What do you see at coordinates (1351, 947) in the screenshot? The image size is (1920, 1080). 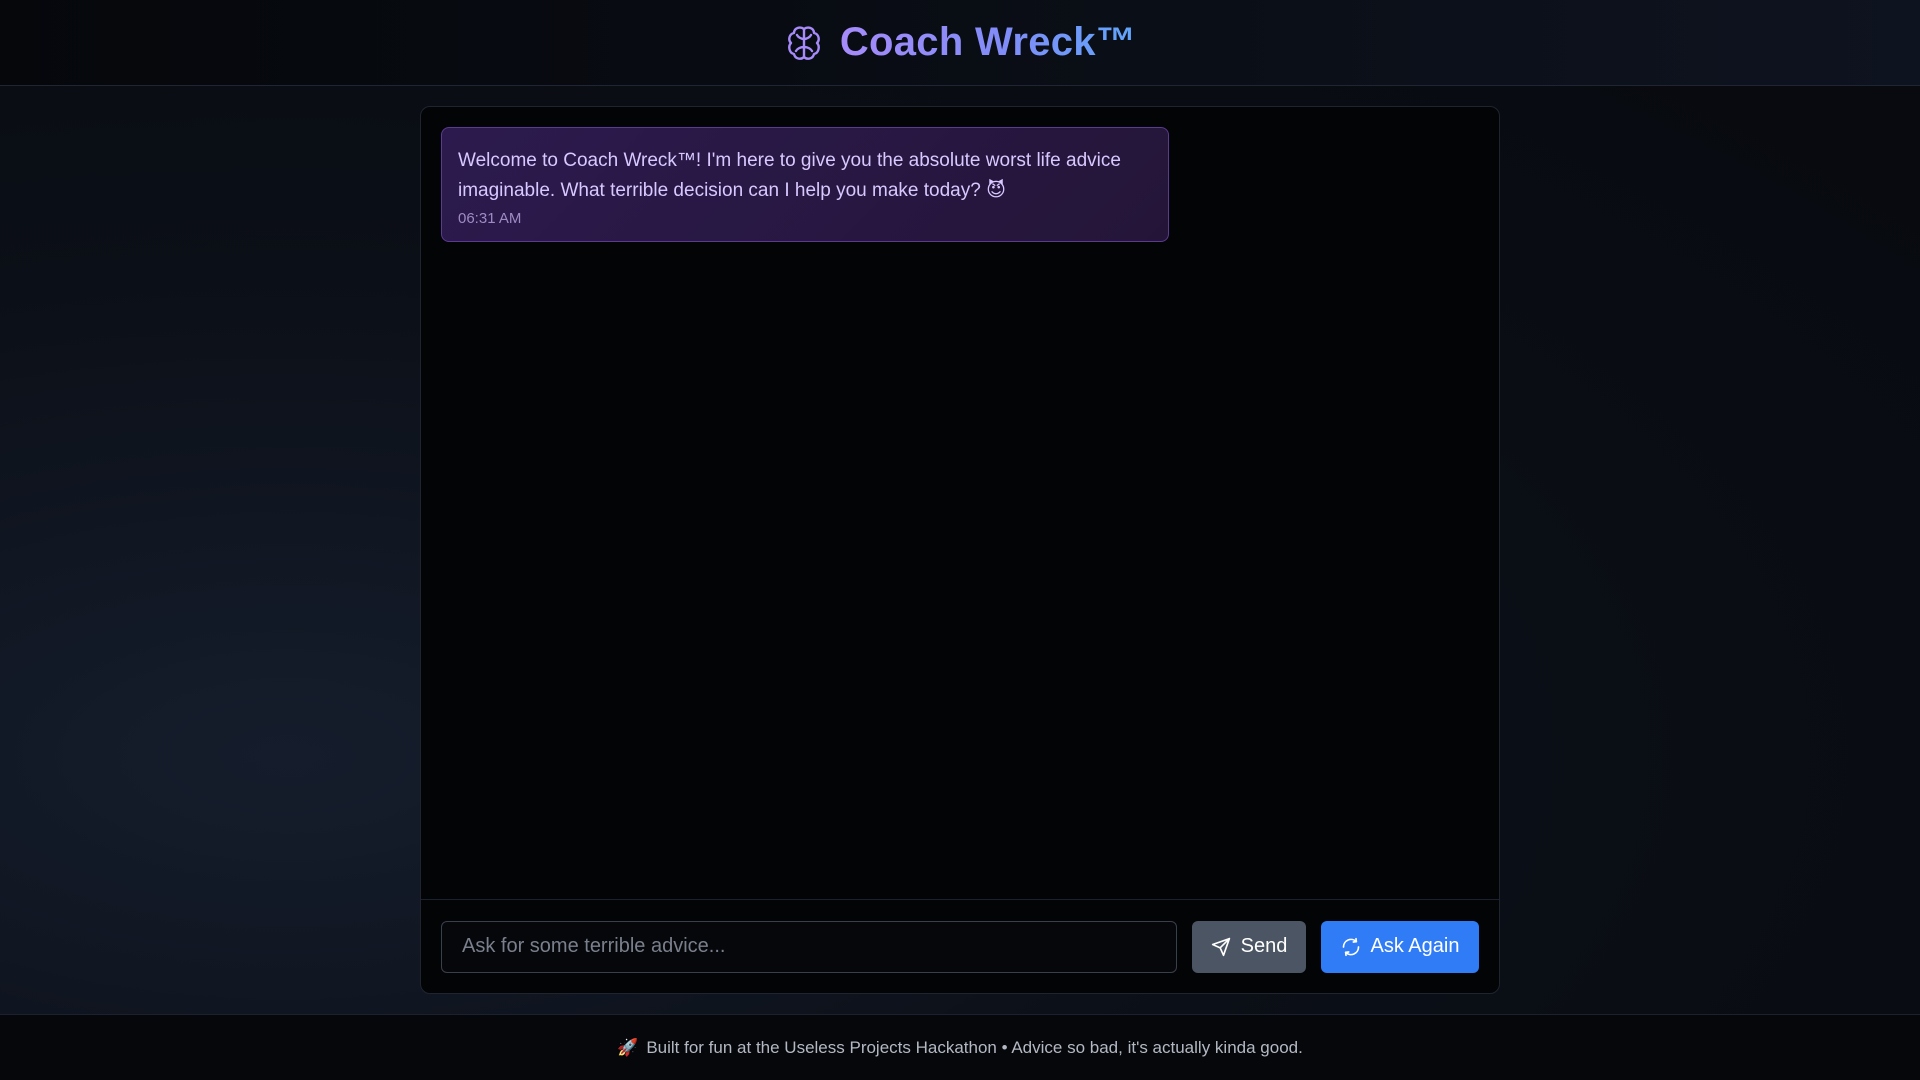 I see `refresh-icon` at bounding box center [1351, 947].